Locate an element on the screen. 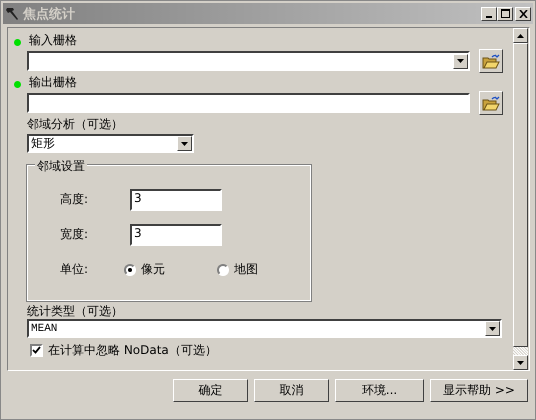 The width and height of the screenshot is (536, 420). window-title: 焦点统计 is located at coordinates (49, 14).